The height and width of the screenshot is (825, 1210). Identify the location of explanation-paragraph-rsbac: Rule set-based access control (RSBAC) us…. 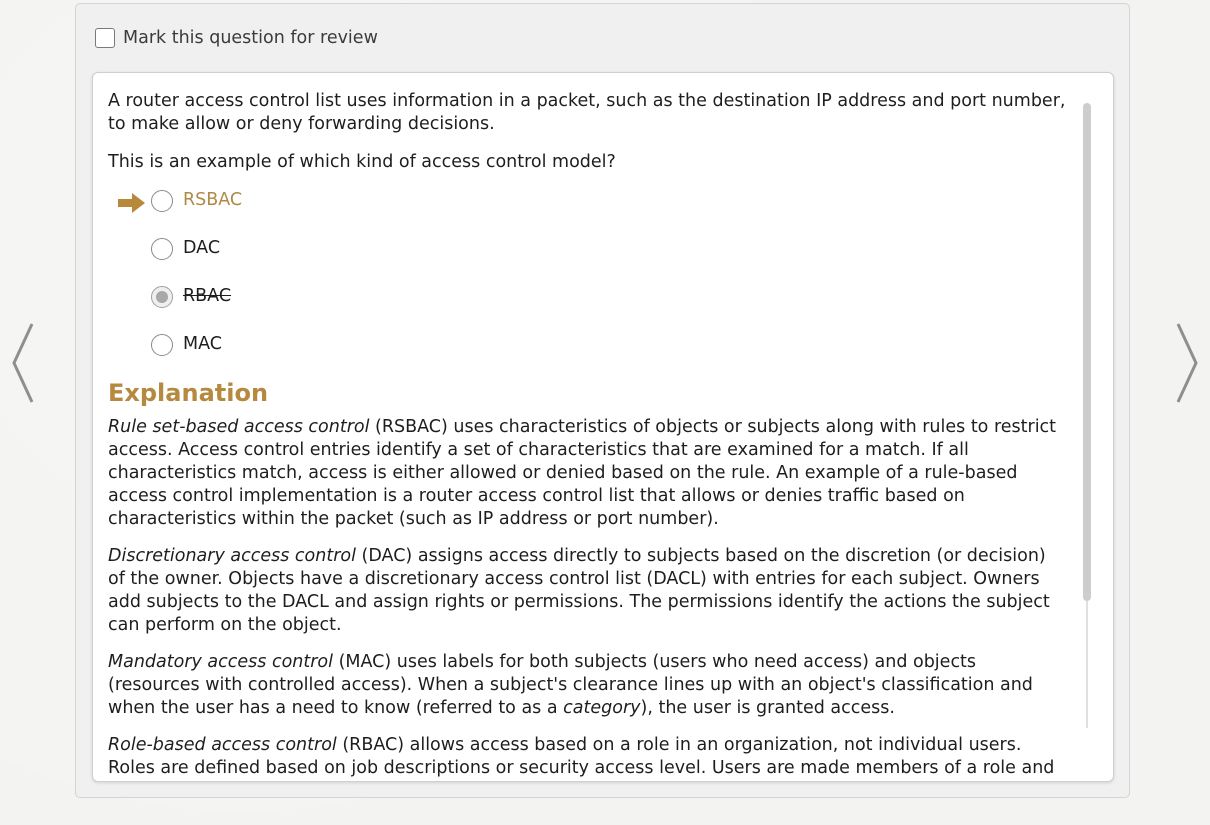
(588, 473).